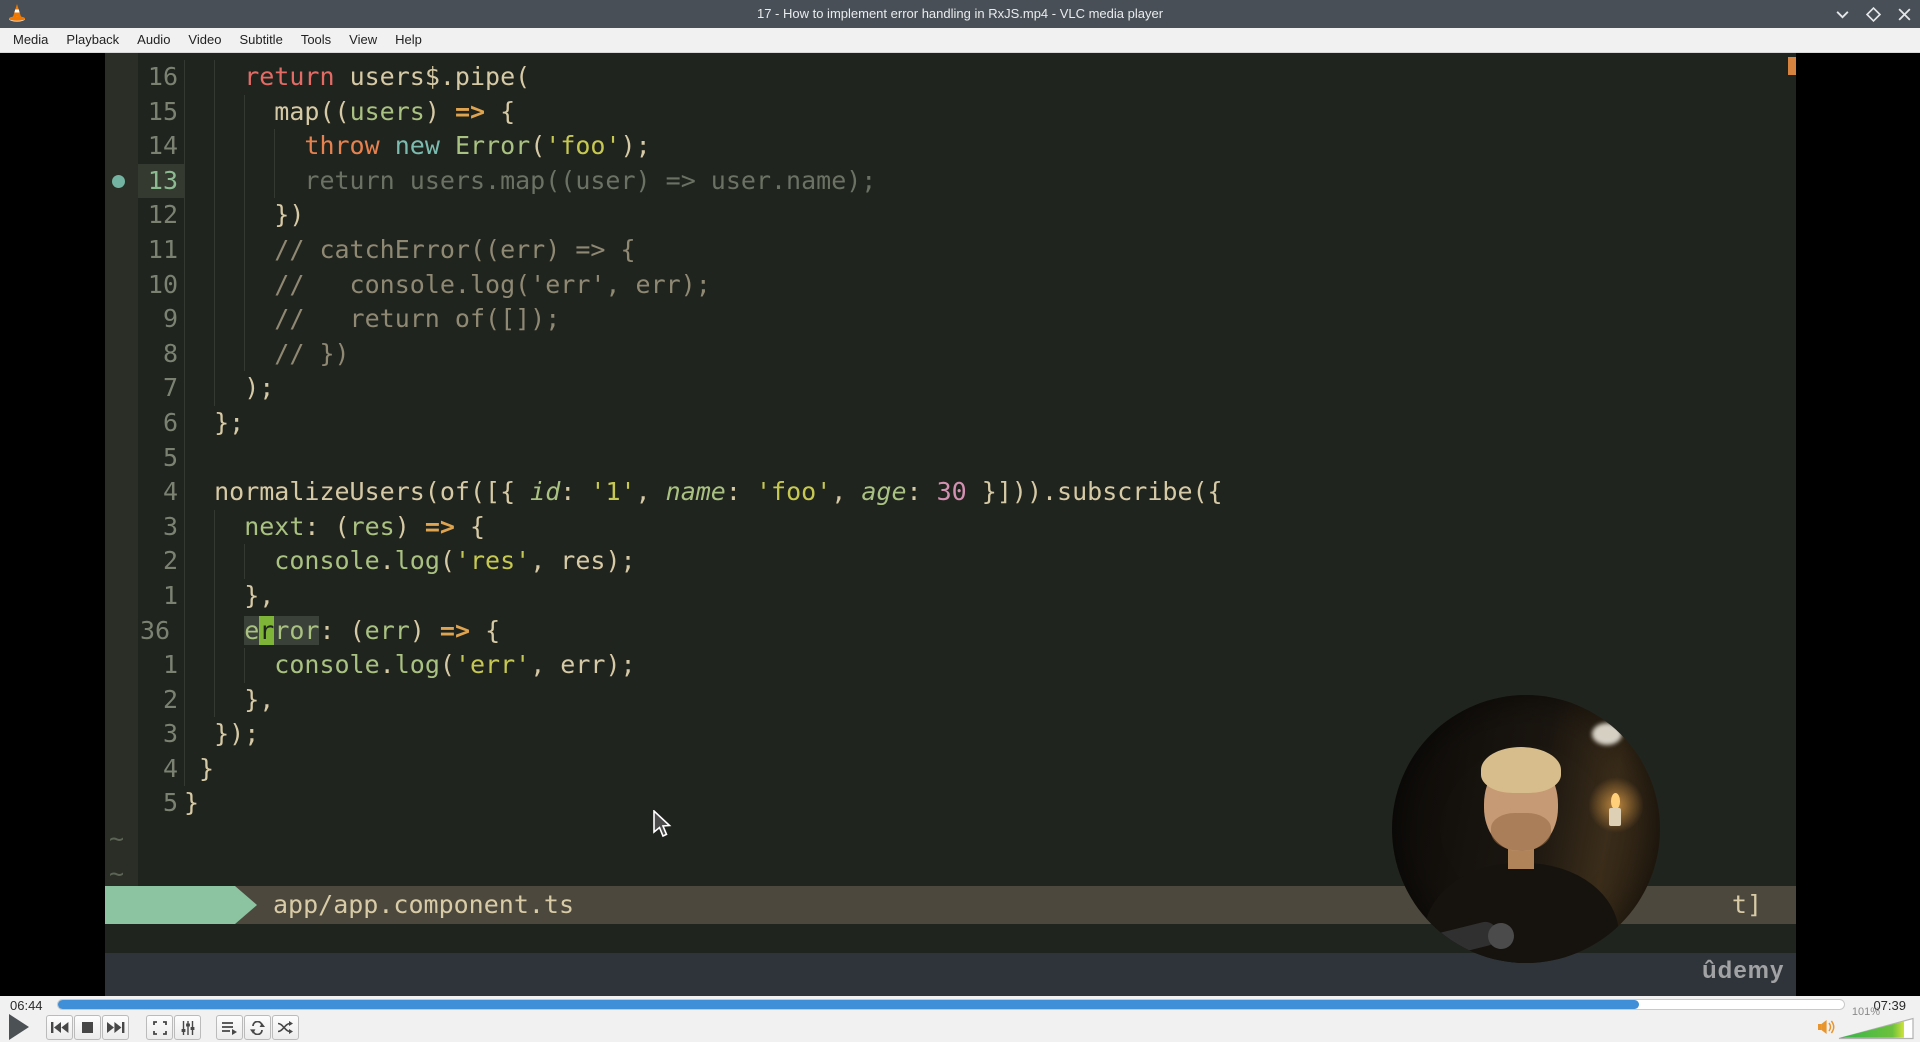 Image resolution: width=1920 pixels, height=1042 pixels. What do you see at coordinates (613, 492) in the screenshot?
I see `code-token: '1'` at bounding box center [613, 492].